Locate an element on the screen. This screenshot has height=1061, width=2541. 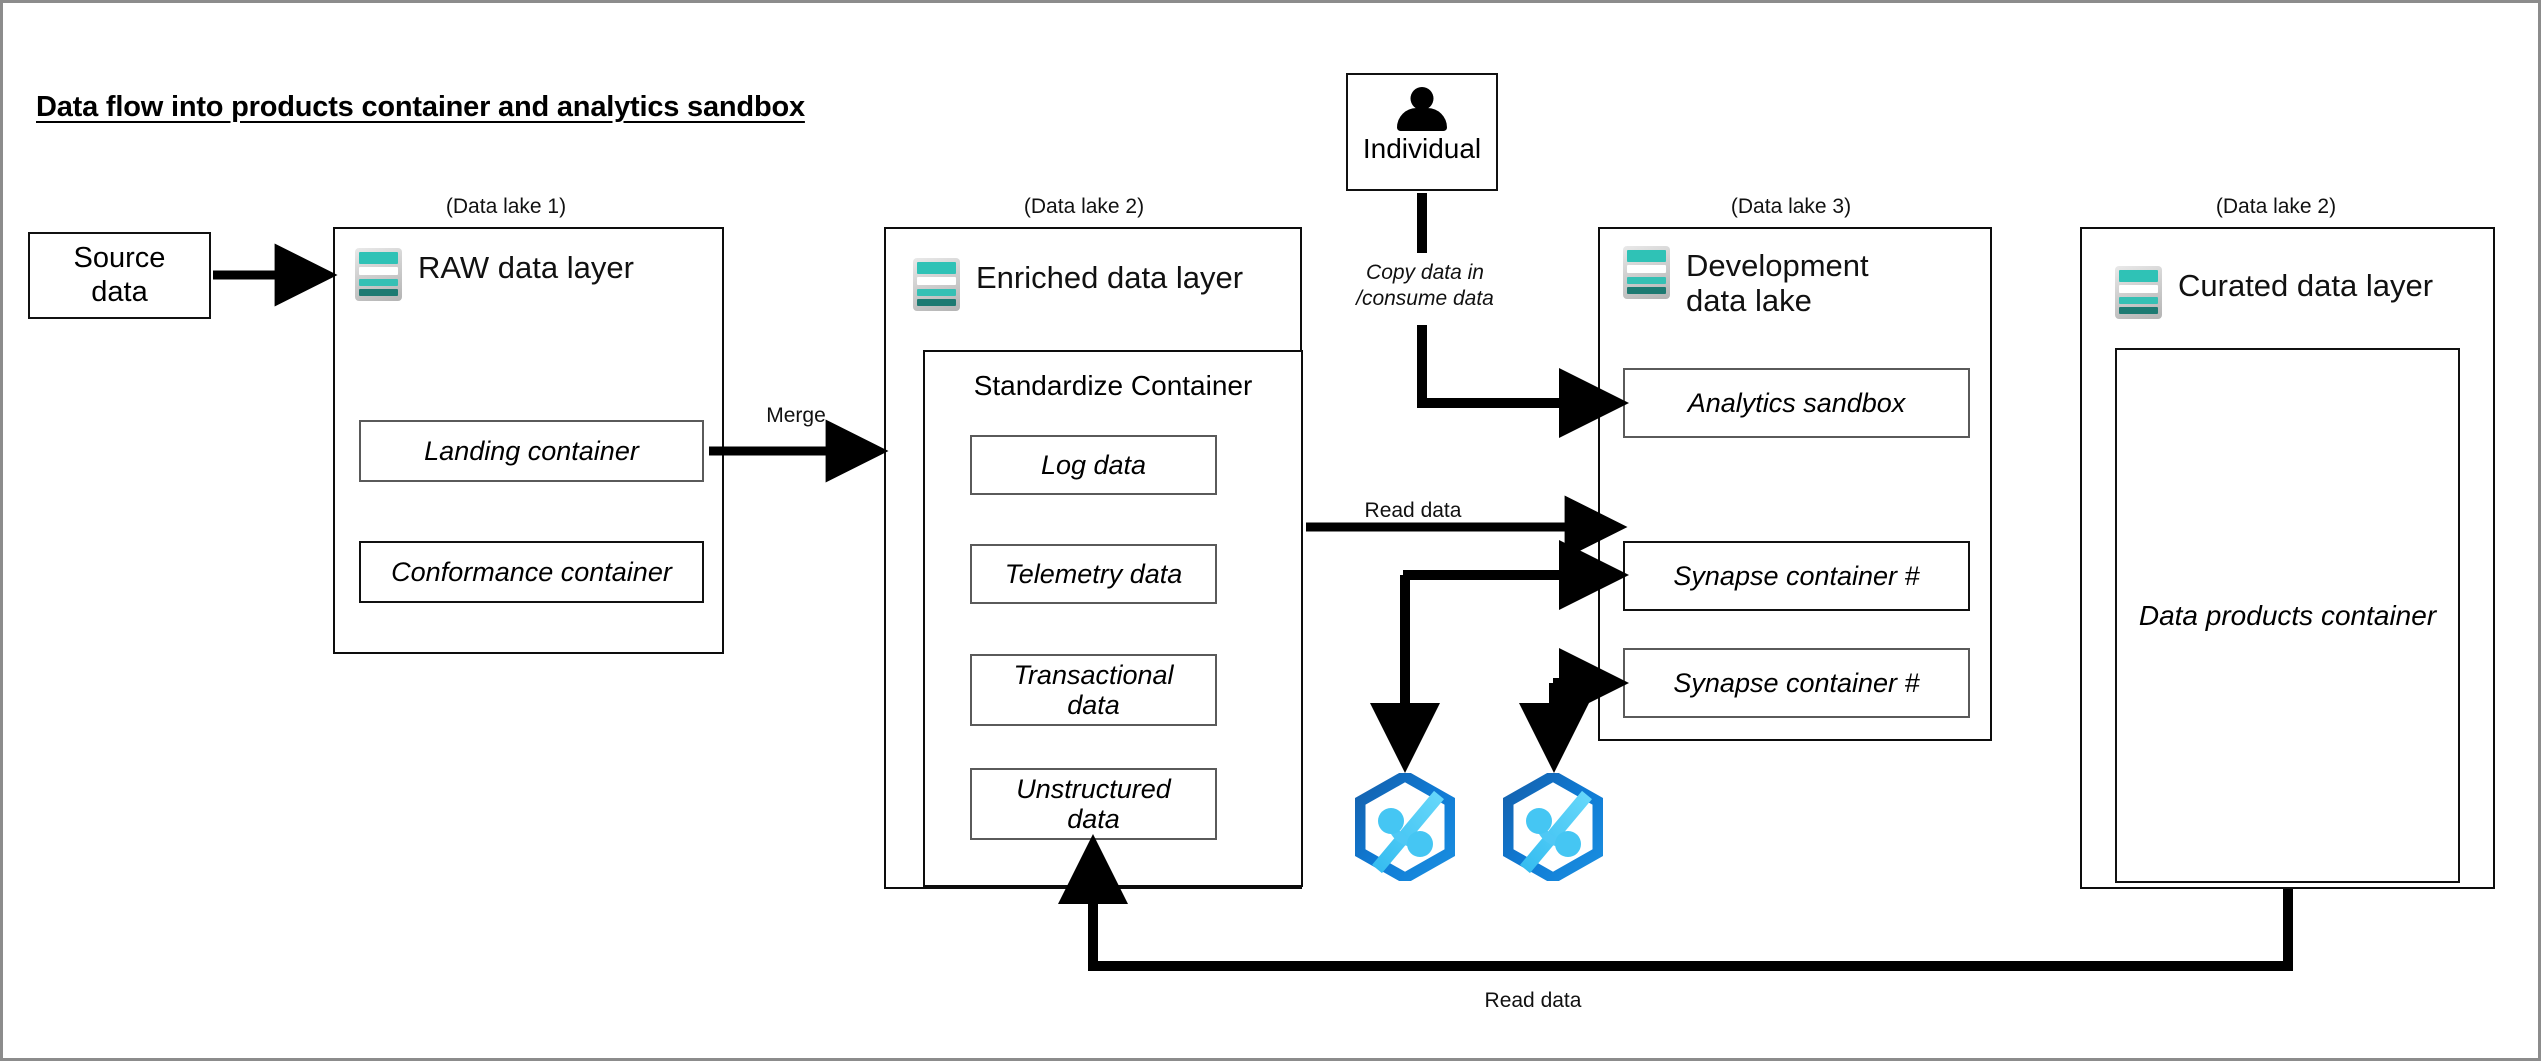
log-data-box: Log data is located at coordinates (1093, 465).